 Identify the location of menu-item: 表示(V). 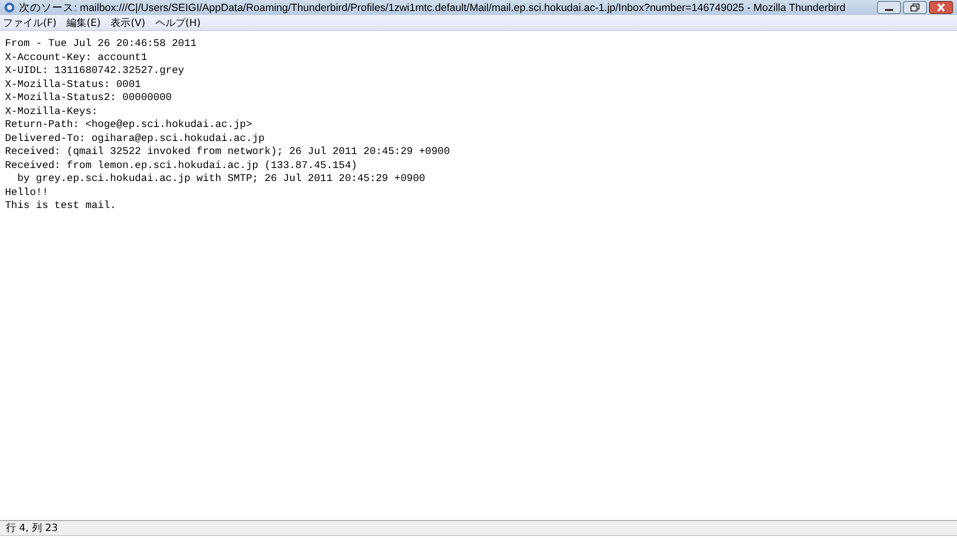
(128, 23).